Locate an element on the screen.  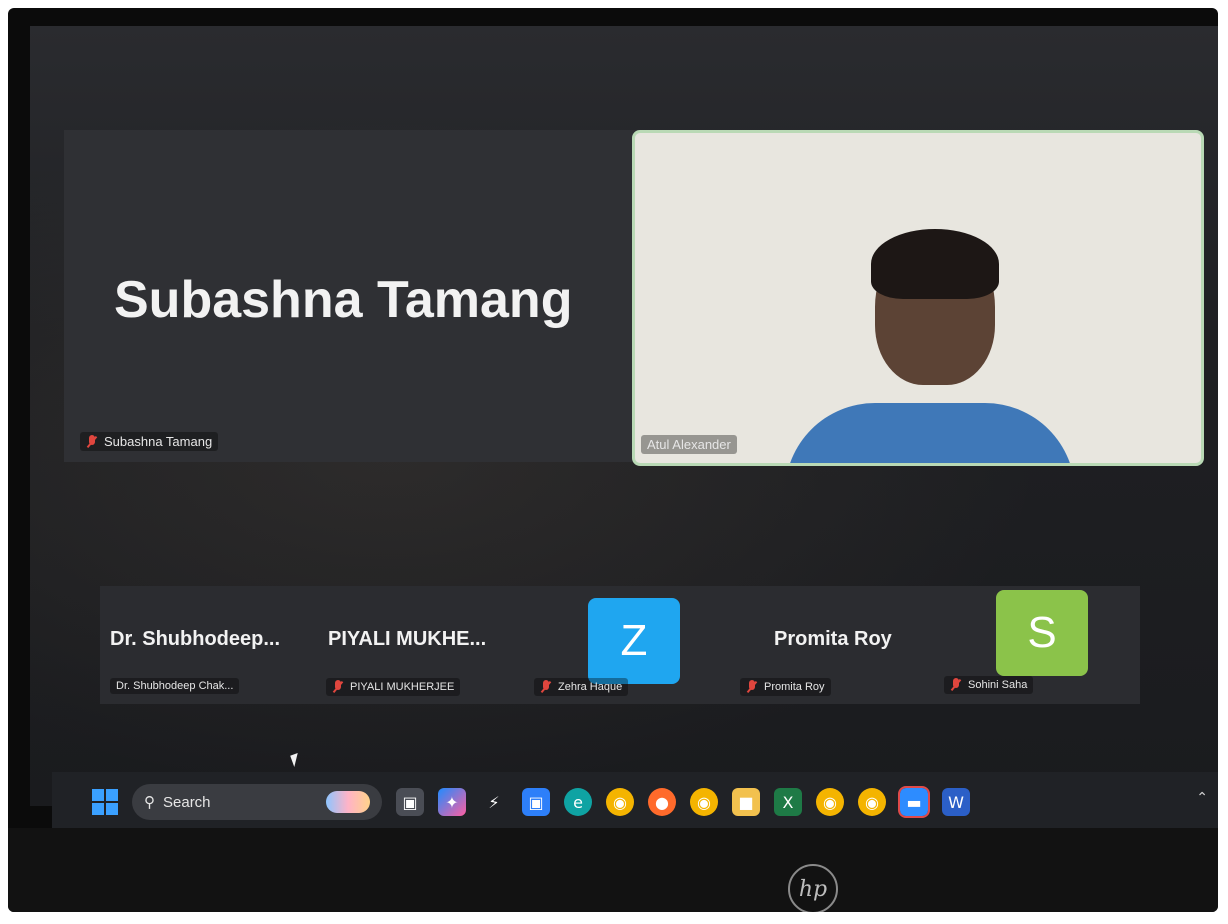
video-name-tag: Atul Alexander is located at coordinates (689, 444).